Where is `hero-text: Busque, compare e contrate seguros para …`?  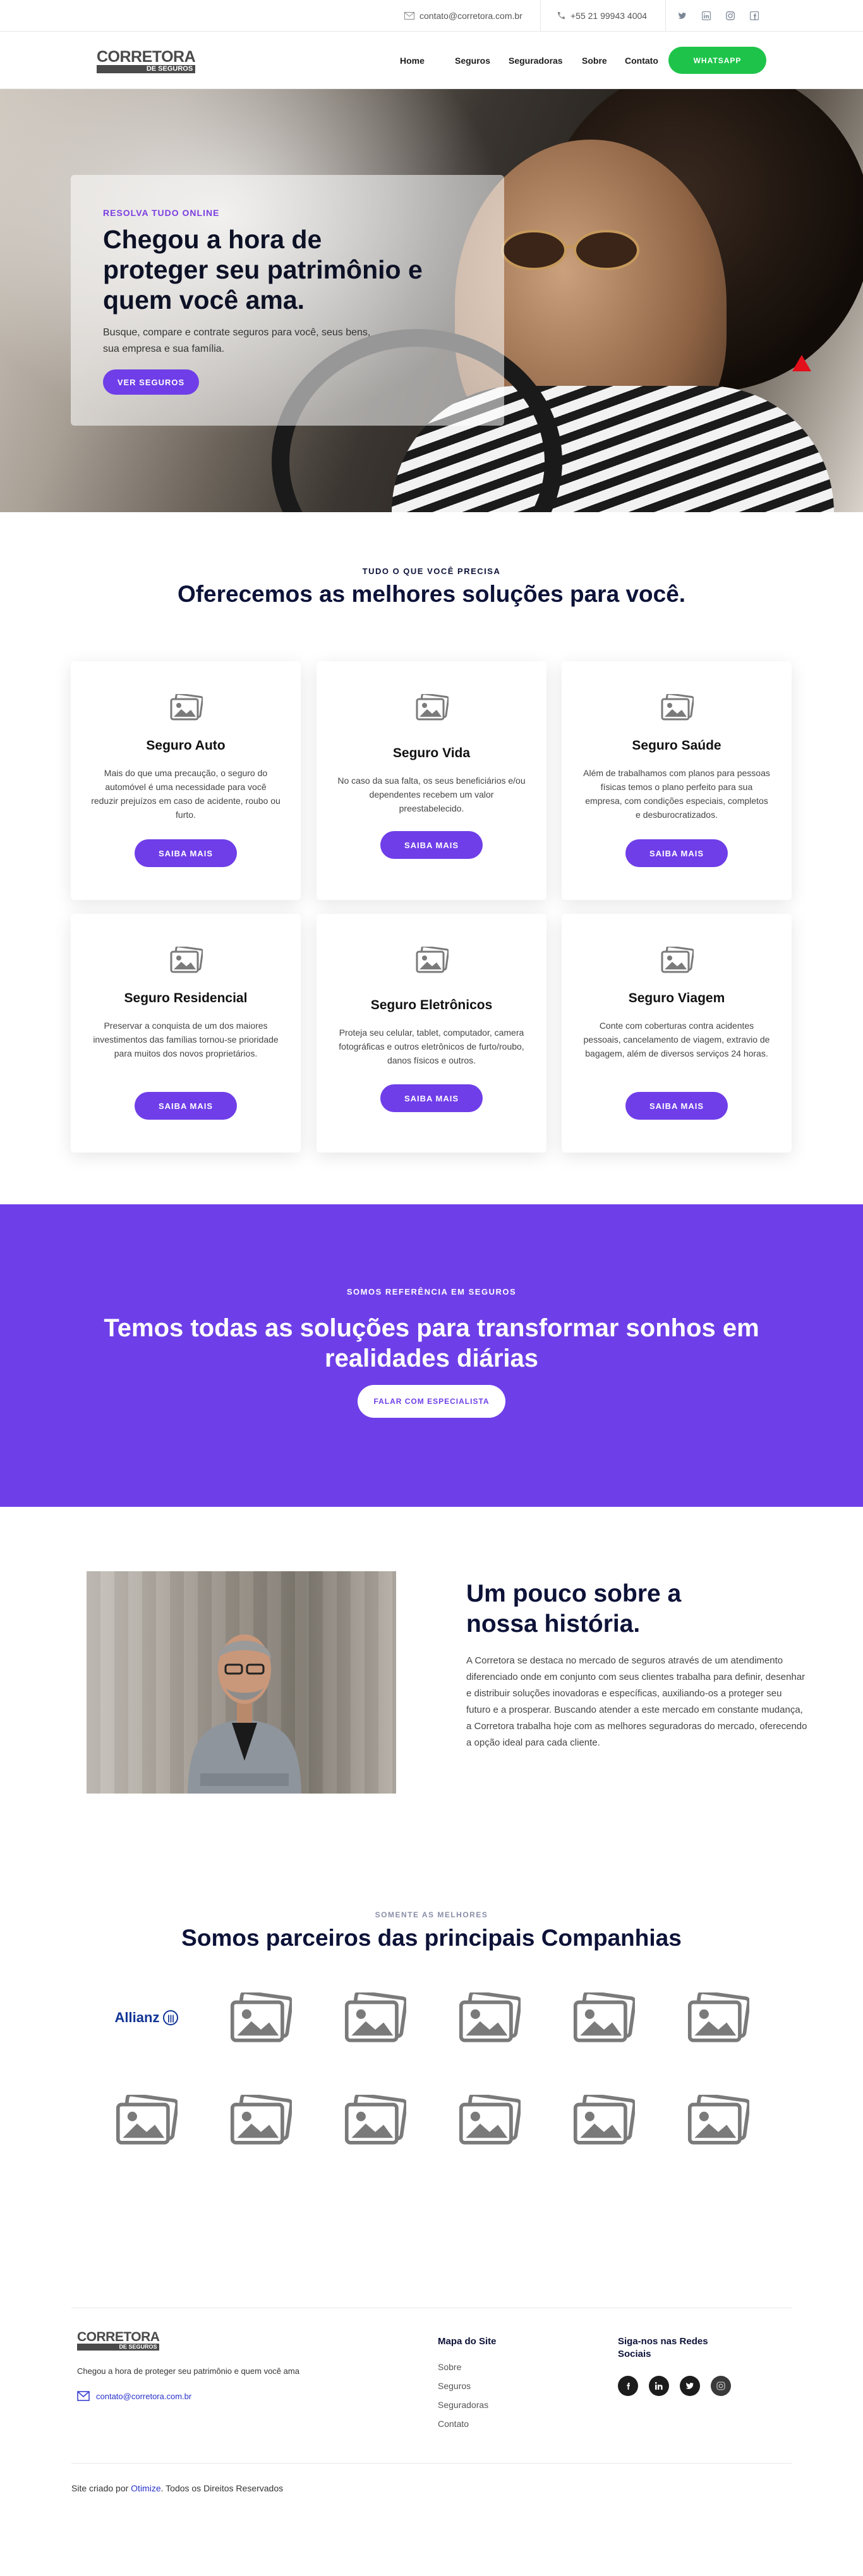
hero-text: Busque, compare e contrate seguros para … is located at coordinates (237, 340).